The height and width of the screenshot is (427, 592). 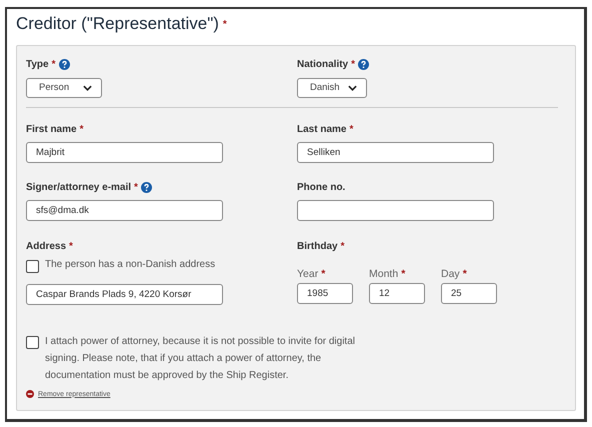 I want to click on input-field: sfs@dma.dk, so click(x=124, y=210).